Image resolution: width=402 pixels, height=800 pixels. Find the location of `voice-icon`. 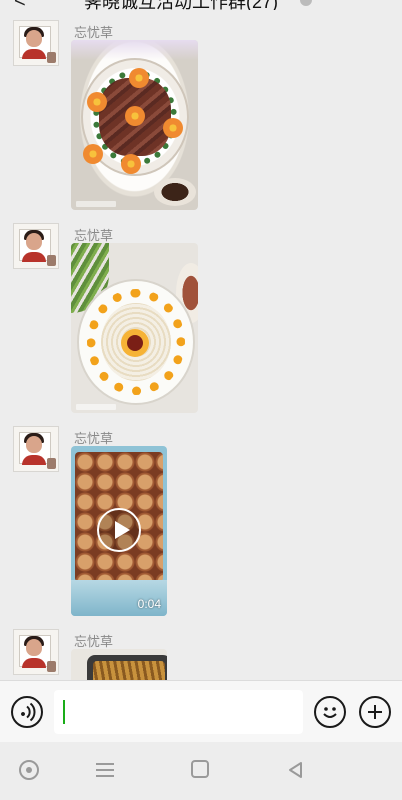

voice-icon is located at coordinates (28, 712).